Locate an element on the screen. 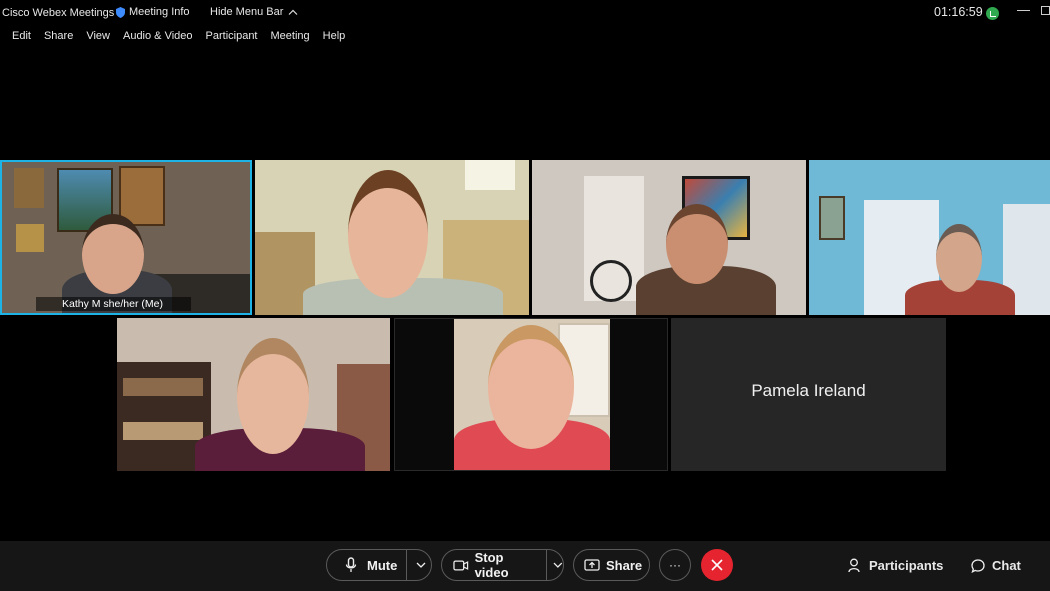  chat-icon is located at coordinates (978, 565).